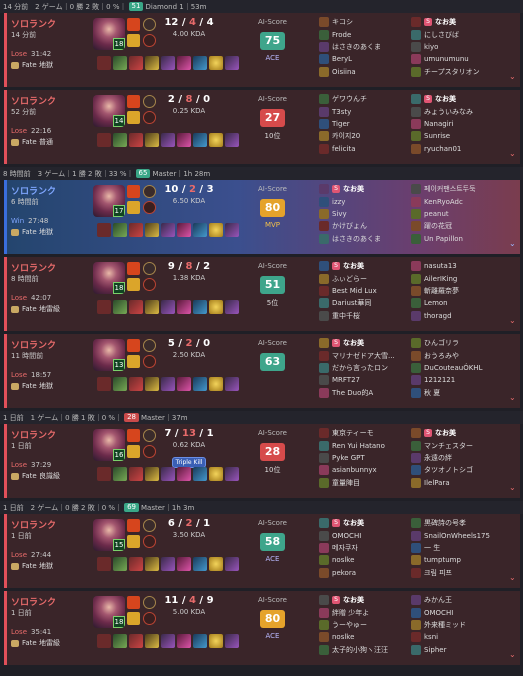  I want to click on player-entry: Lemon, so click(454, 303).